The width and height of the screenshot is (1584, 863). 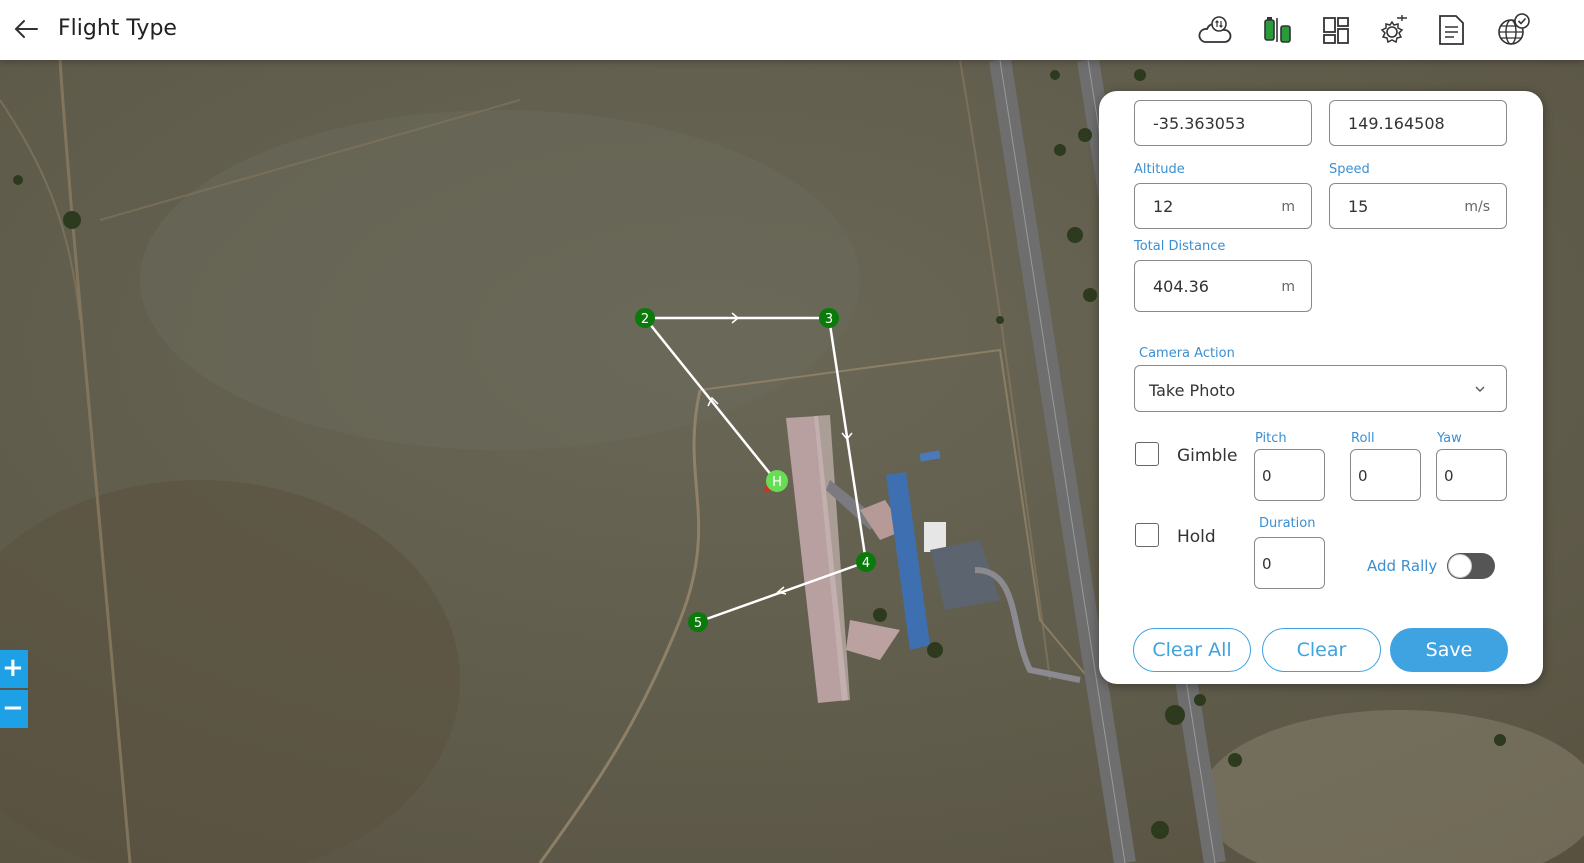 What do you see at coordinates (14, 669) in the screenshot?
I see `zoom-in-button: +` at bounding box center [14, 669].